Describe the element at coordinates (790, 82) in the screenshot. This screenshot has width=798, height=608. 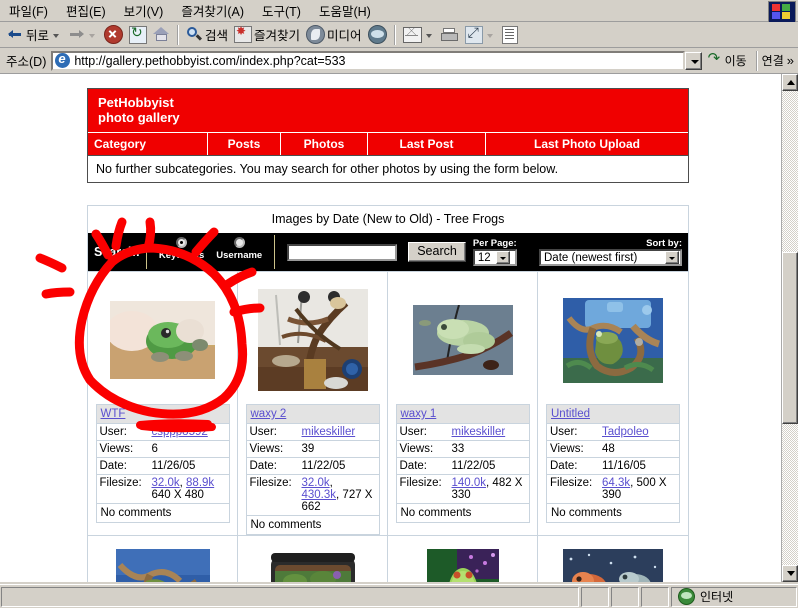
I see `scroll-up-button` at that location.